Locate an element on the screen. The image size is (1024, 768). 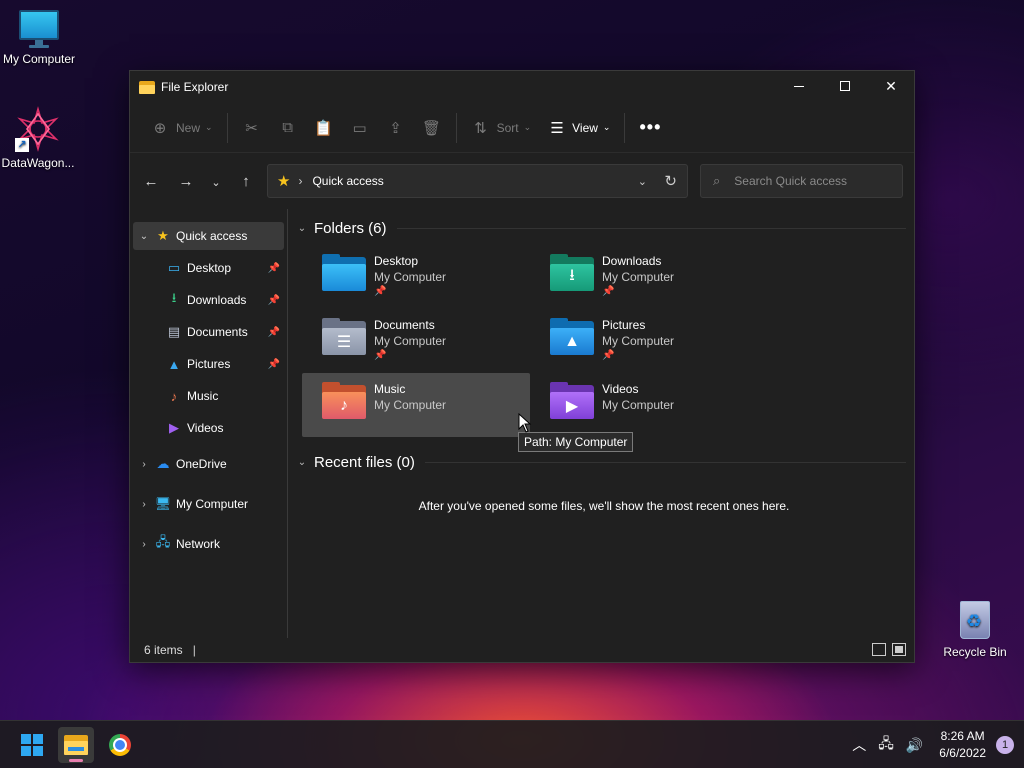
cut-button: ✂ is located at coordinates (252, 128).